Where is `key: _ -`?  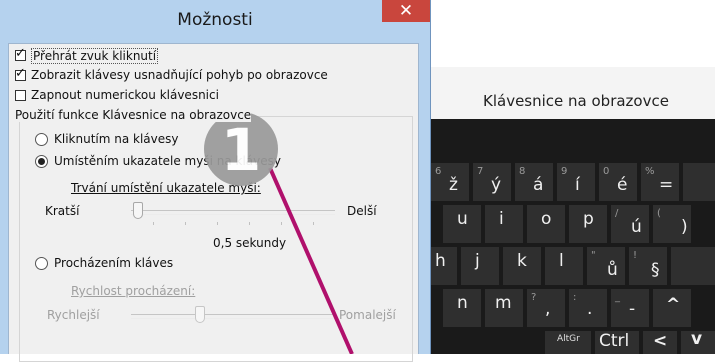
key: _ - is located at coordinates (630, 308).